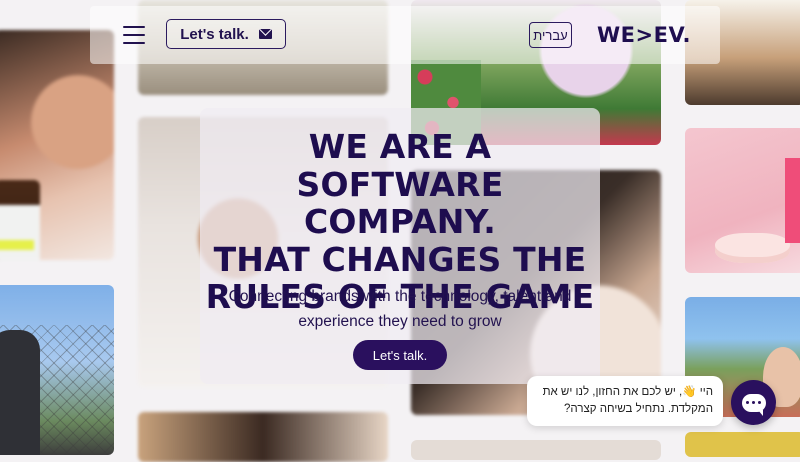 The width and height of the screenshot is (800, 462). Describe the element at coordinates (627, 392) in the screenshot. I see `chat-greeting-line: היי 👋, יש לכם את החזון, לנו יש את` at that location.